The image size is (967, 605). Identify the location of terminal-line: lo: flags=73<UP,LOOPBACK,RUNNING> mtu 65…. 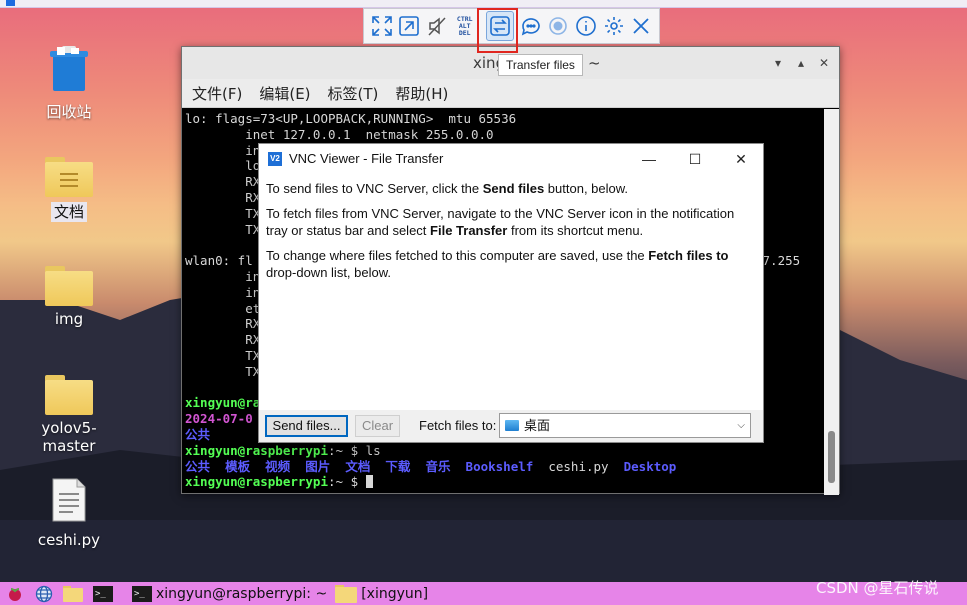
(351, 118).